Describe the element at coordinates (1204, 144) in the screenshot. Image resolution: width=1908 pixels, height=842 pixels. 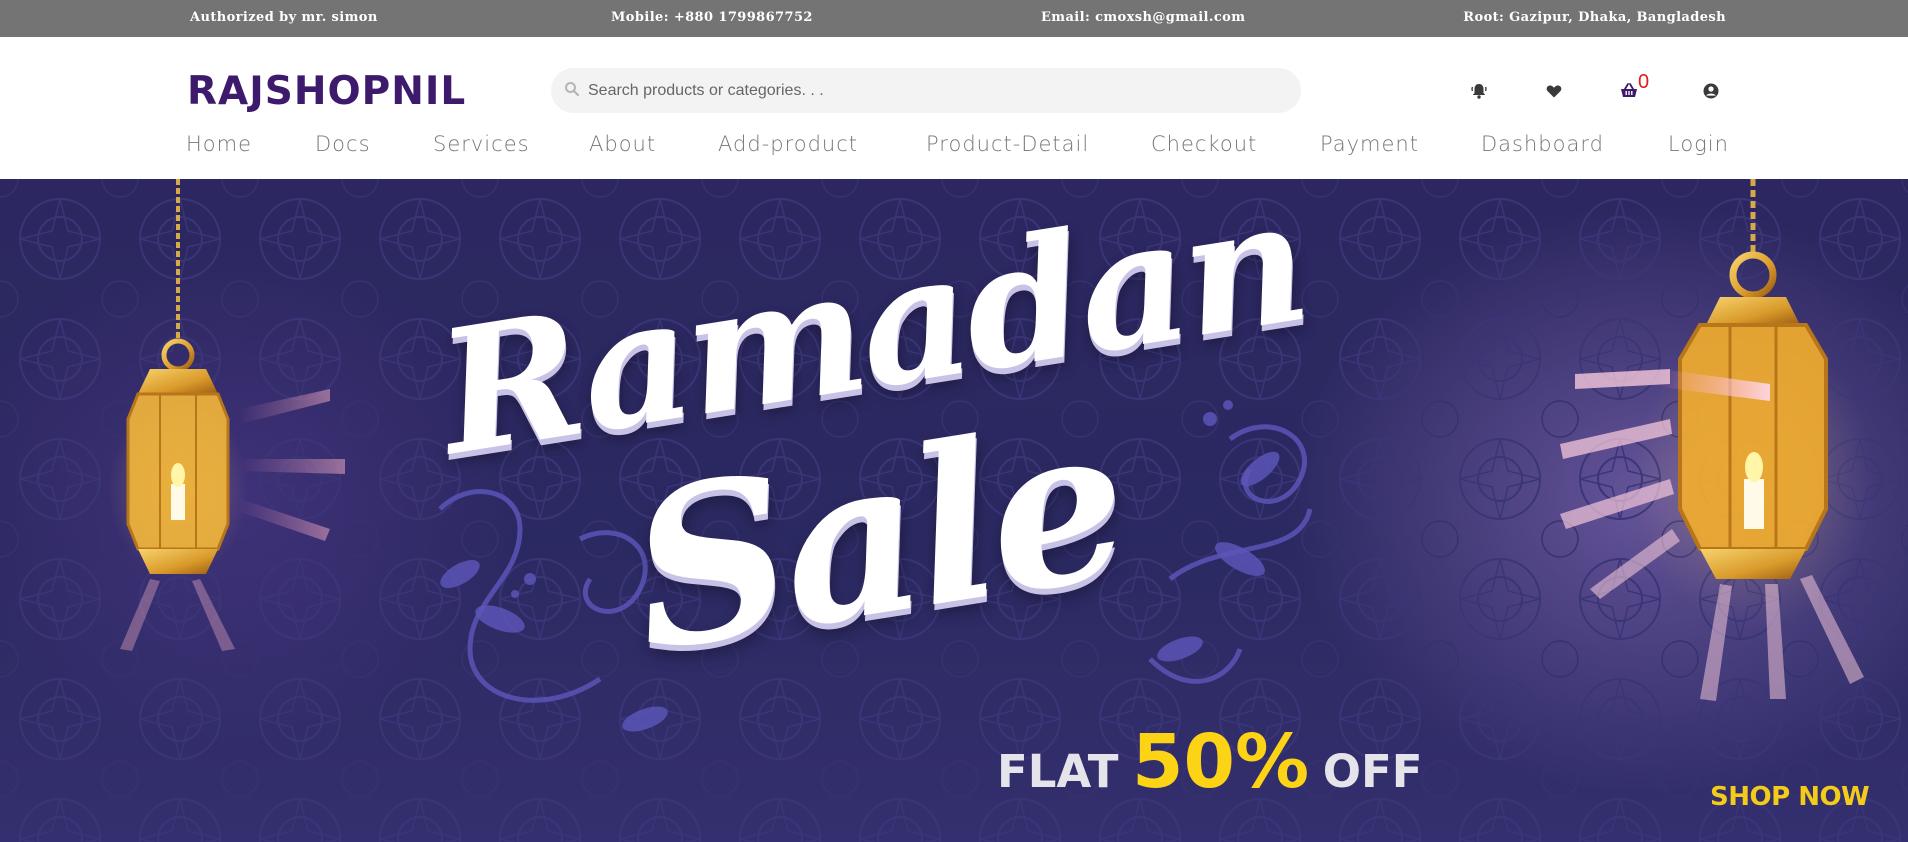
I see `nav-checkout: Checkout` at that location.